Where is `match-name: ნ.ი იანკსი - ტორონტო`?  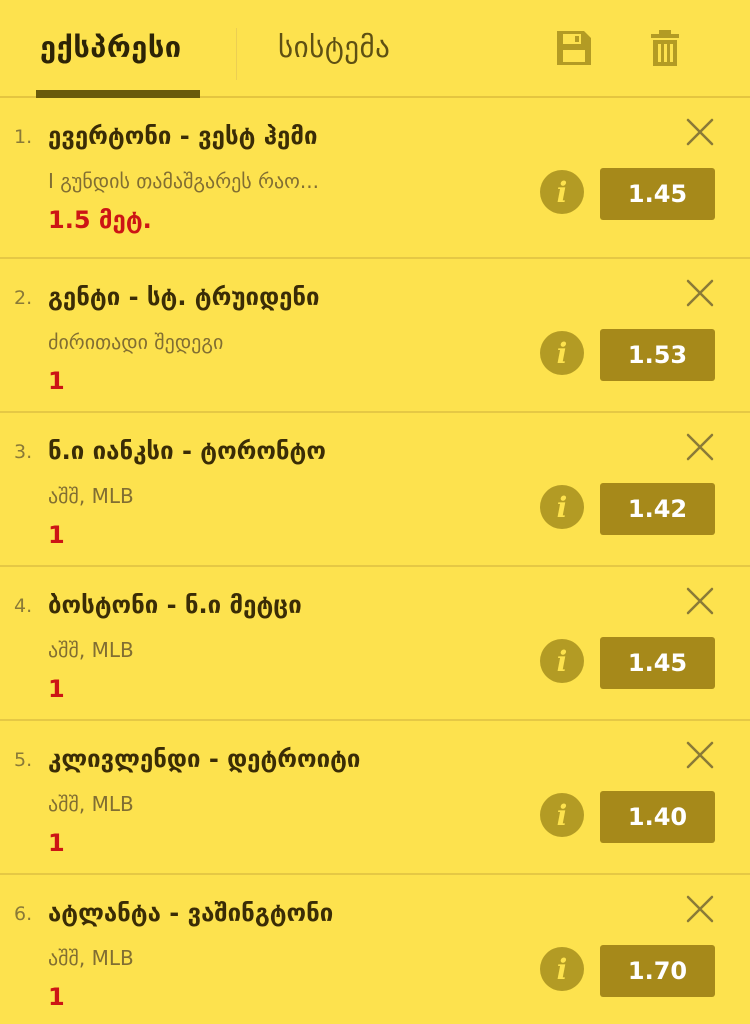
match-name: ნ.ი იანკსი - ტორონტო is located at coordinates (187, 451).